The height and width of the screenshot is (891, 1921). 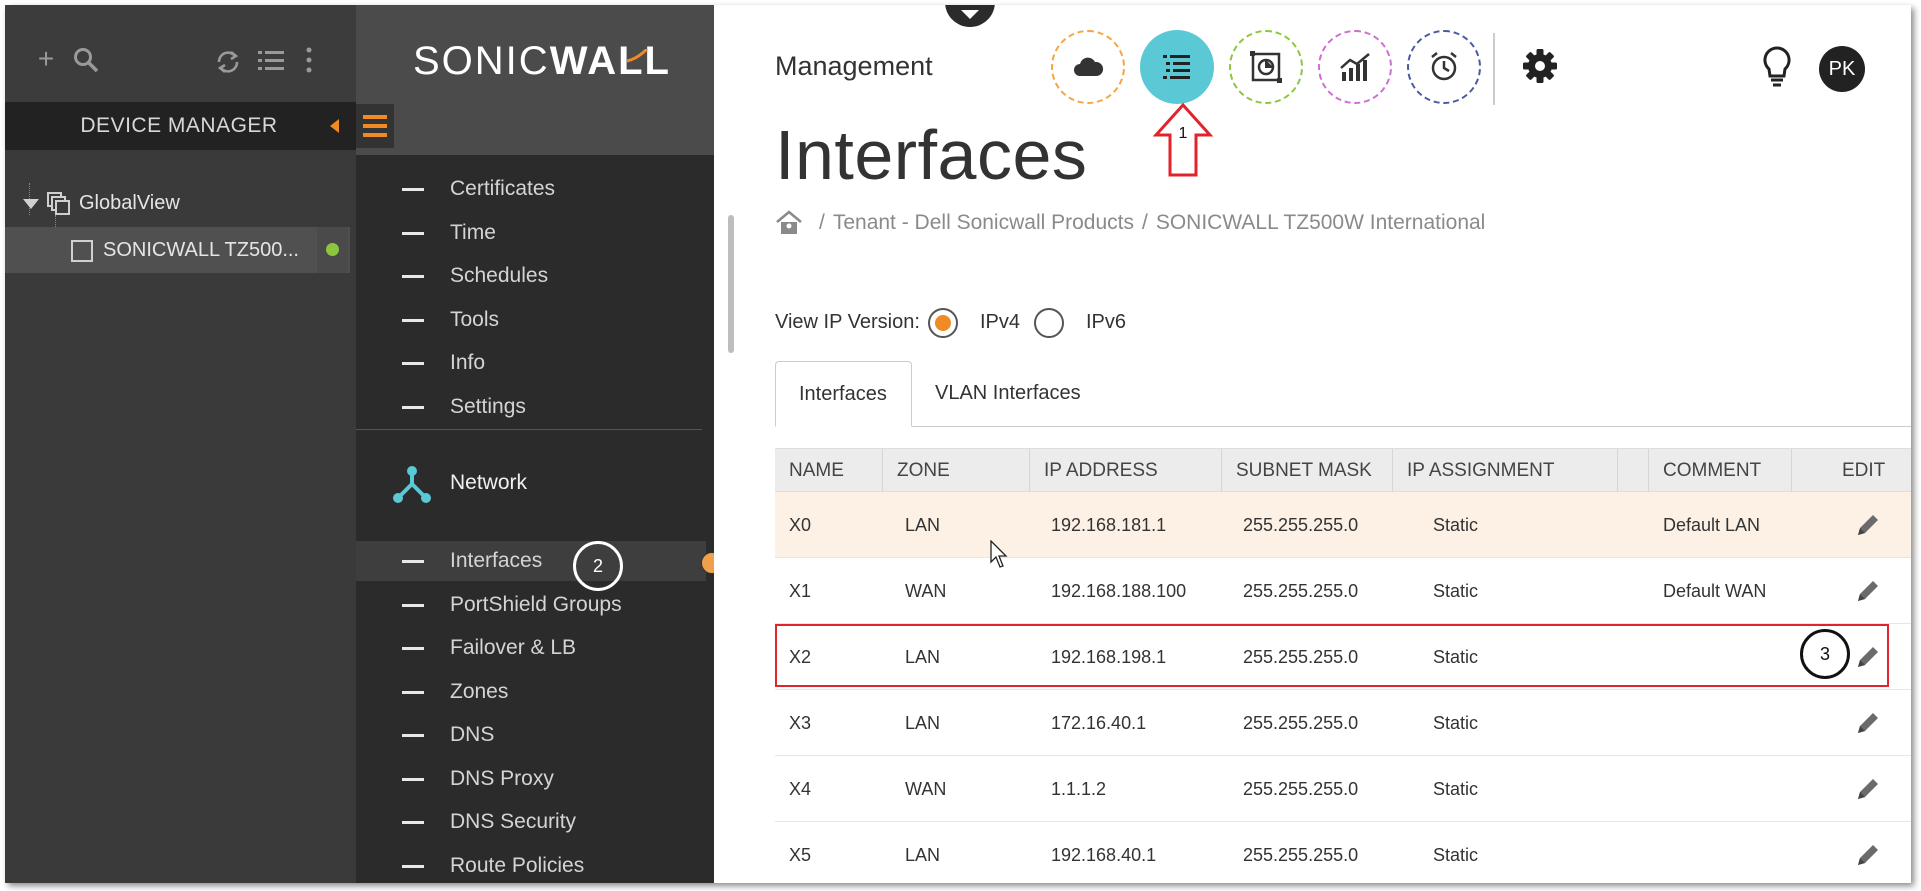 I want to click on add-icon: +, so click(x=46, y=59).